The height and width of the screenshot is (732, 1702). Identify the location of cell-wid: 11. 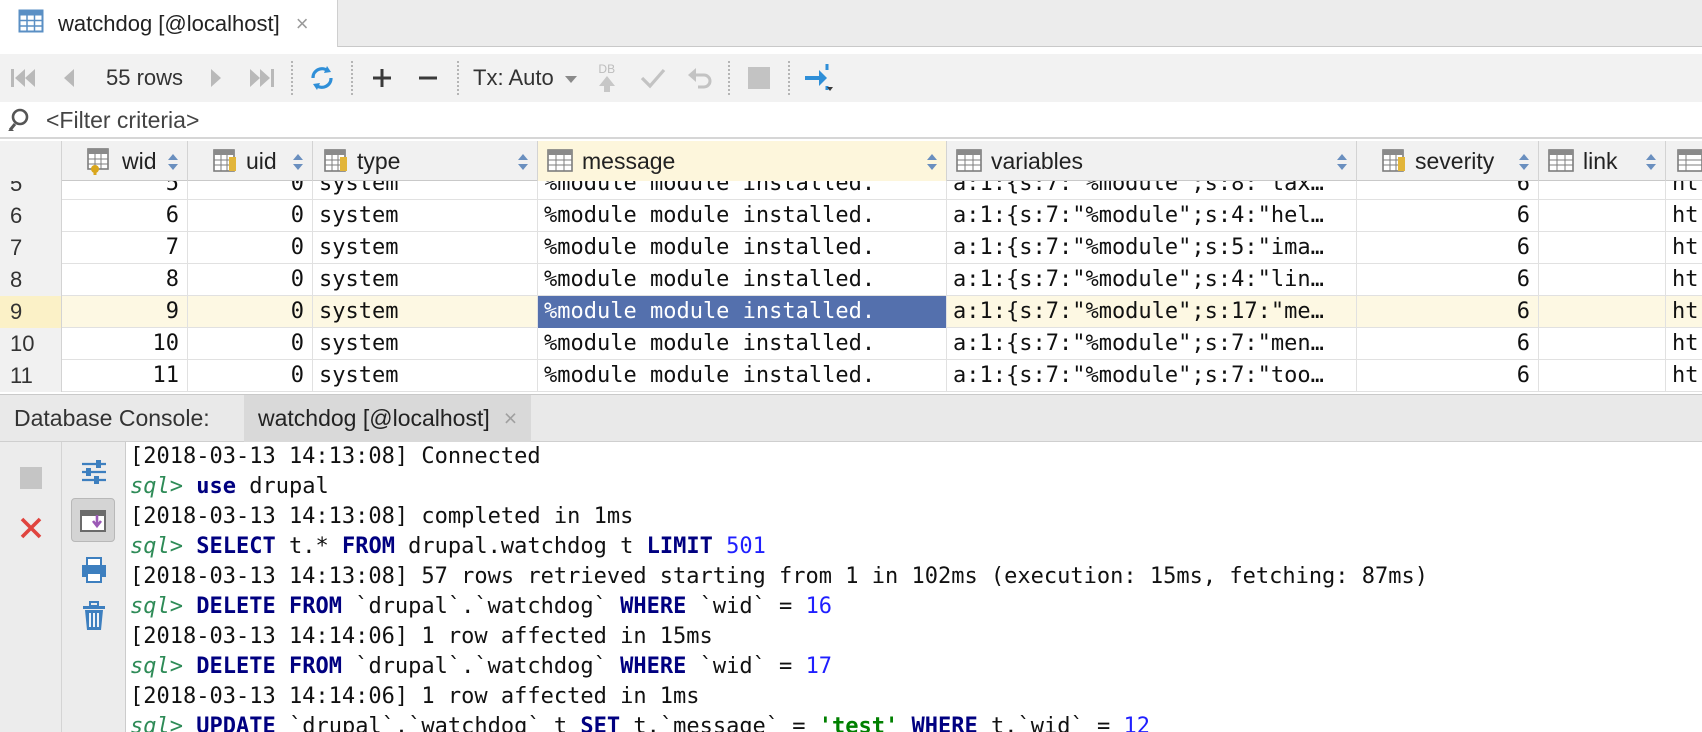
(125, 376).